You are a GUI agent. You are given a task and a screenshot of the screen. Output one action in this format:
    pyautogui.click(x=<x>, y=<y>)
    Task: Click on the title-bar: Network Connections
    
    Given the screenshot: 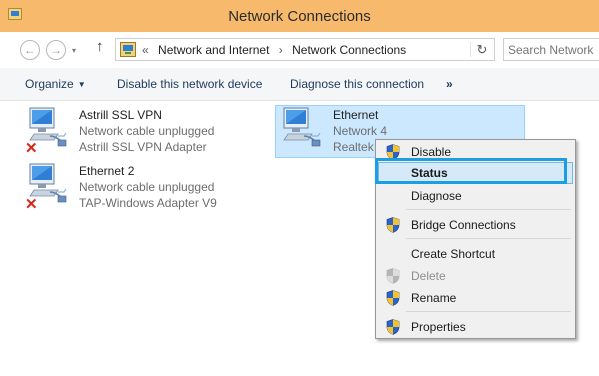 What is the action you would take?
    pyautogui.click(x=299, y=16)
    